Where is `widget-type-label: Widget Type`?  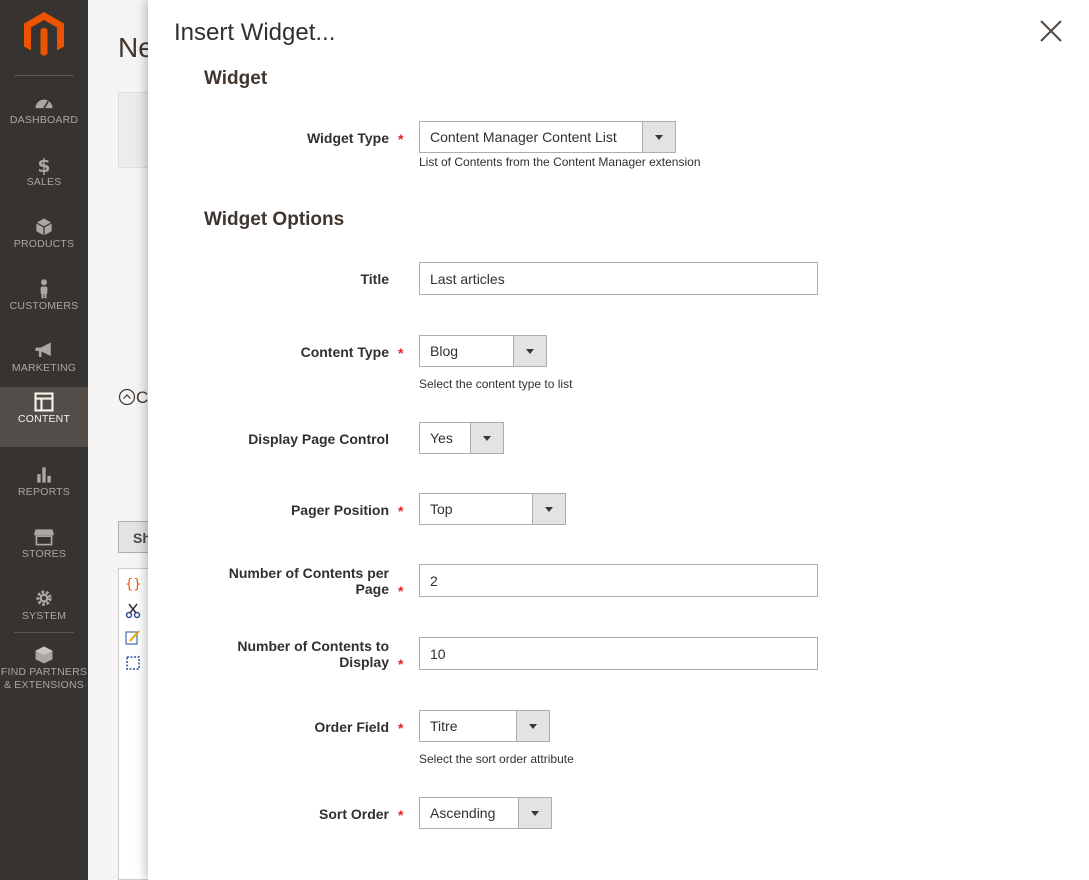 widget-type-label: Widget Type is located at coordinates (347, 138).